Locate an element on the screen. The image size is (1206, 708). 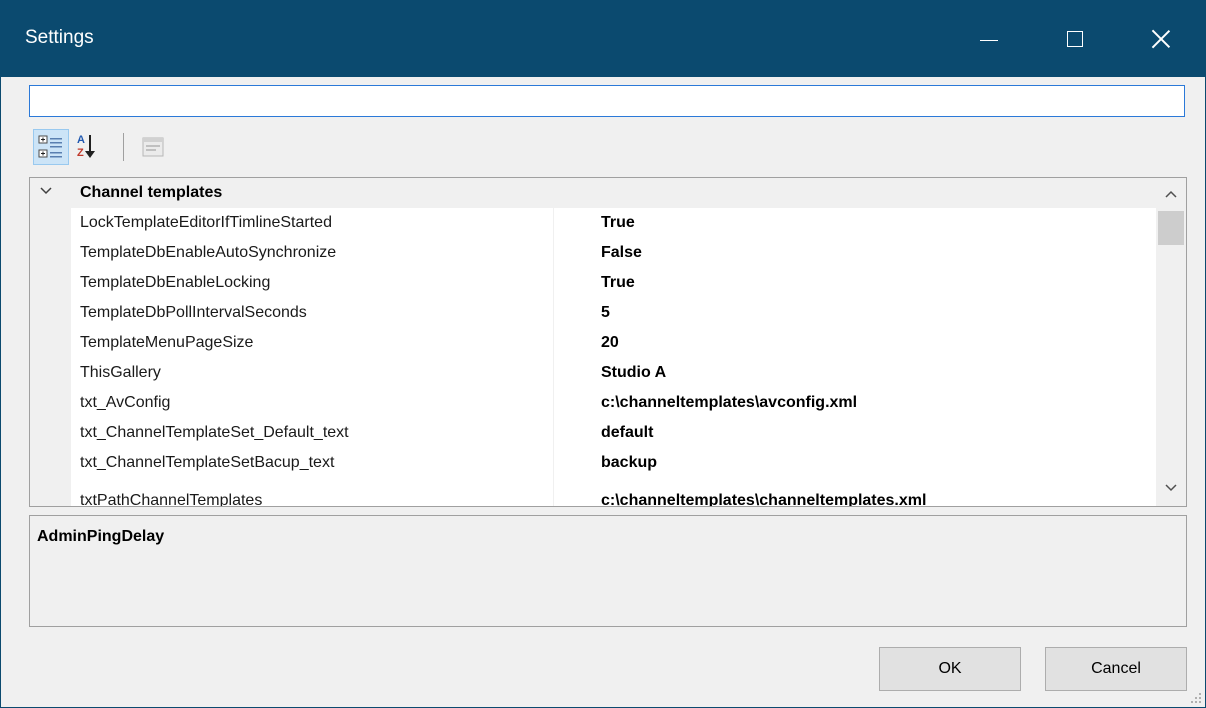
property-name: txt_ChannelTemplateSetBacup_text is located at coordinates (207, 462).